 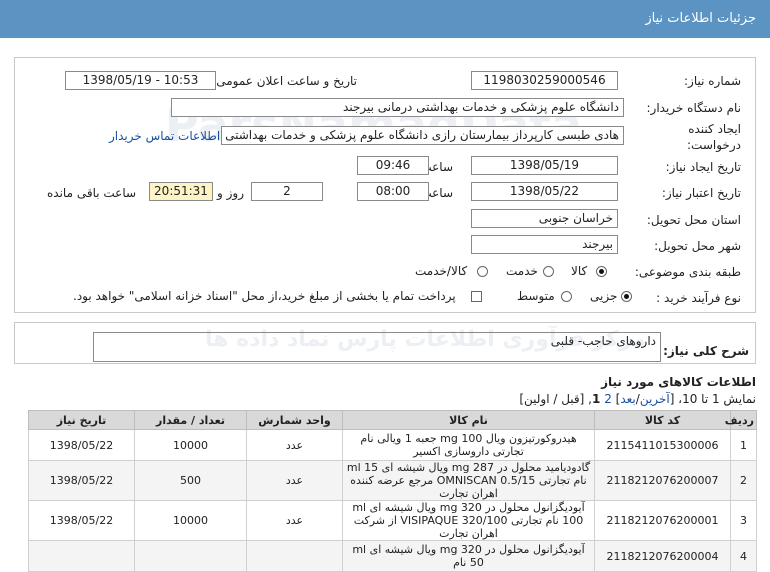 What do you see at coordinates (140, 80) in the screenshot?
I see `announce-field: 1398/05/19 - 10:53` at bounding box center [140, 80].